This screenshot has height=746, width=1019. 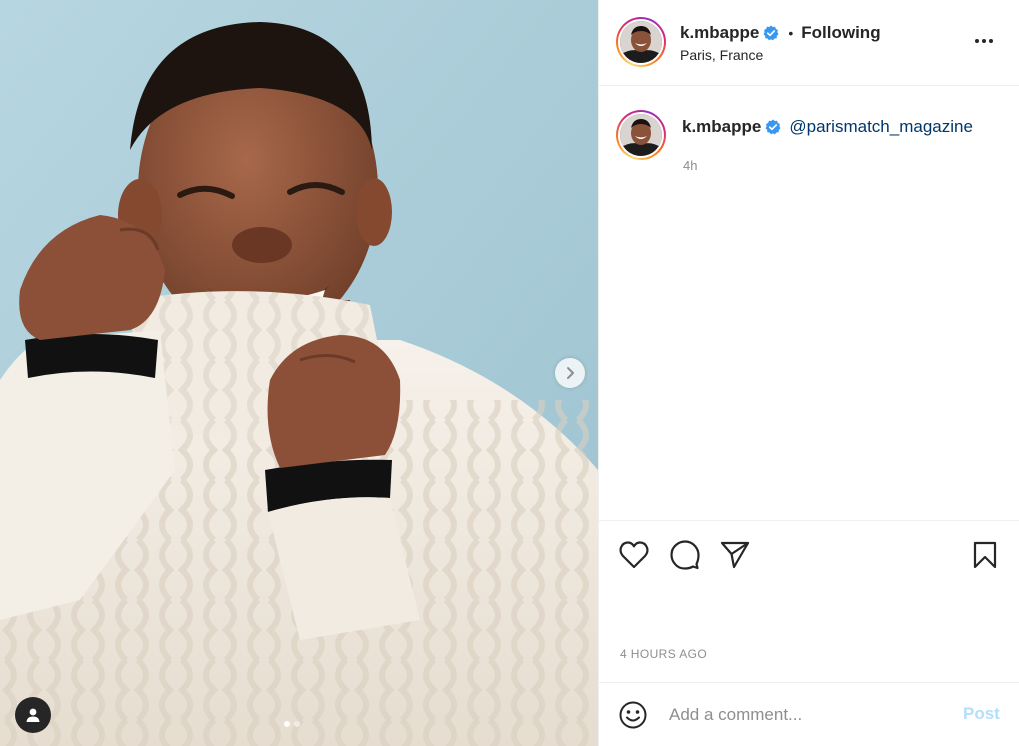 I want to click on post-header: k.mbappe • Following Paris, France, so click(x=809, y=43).